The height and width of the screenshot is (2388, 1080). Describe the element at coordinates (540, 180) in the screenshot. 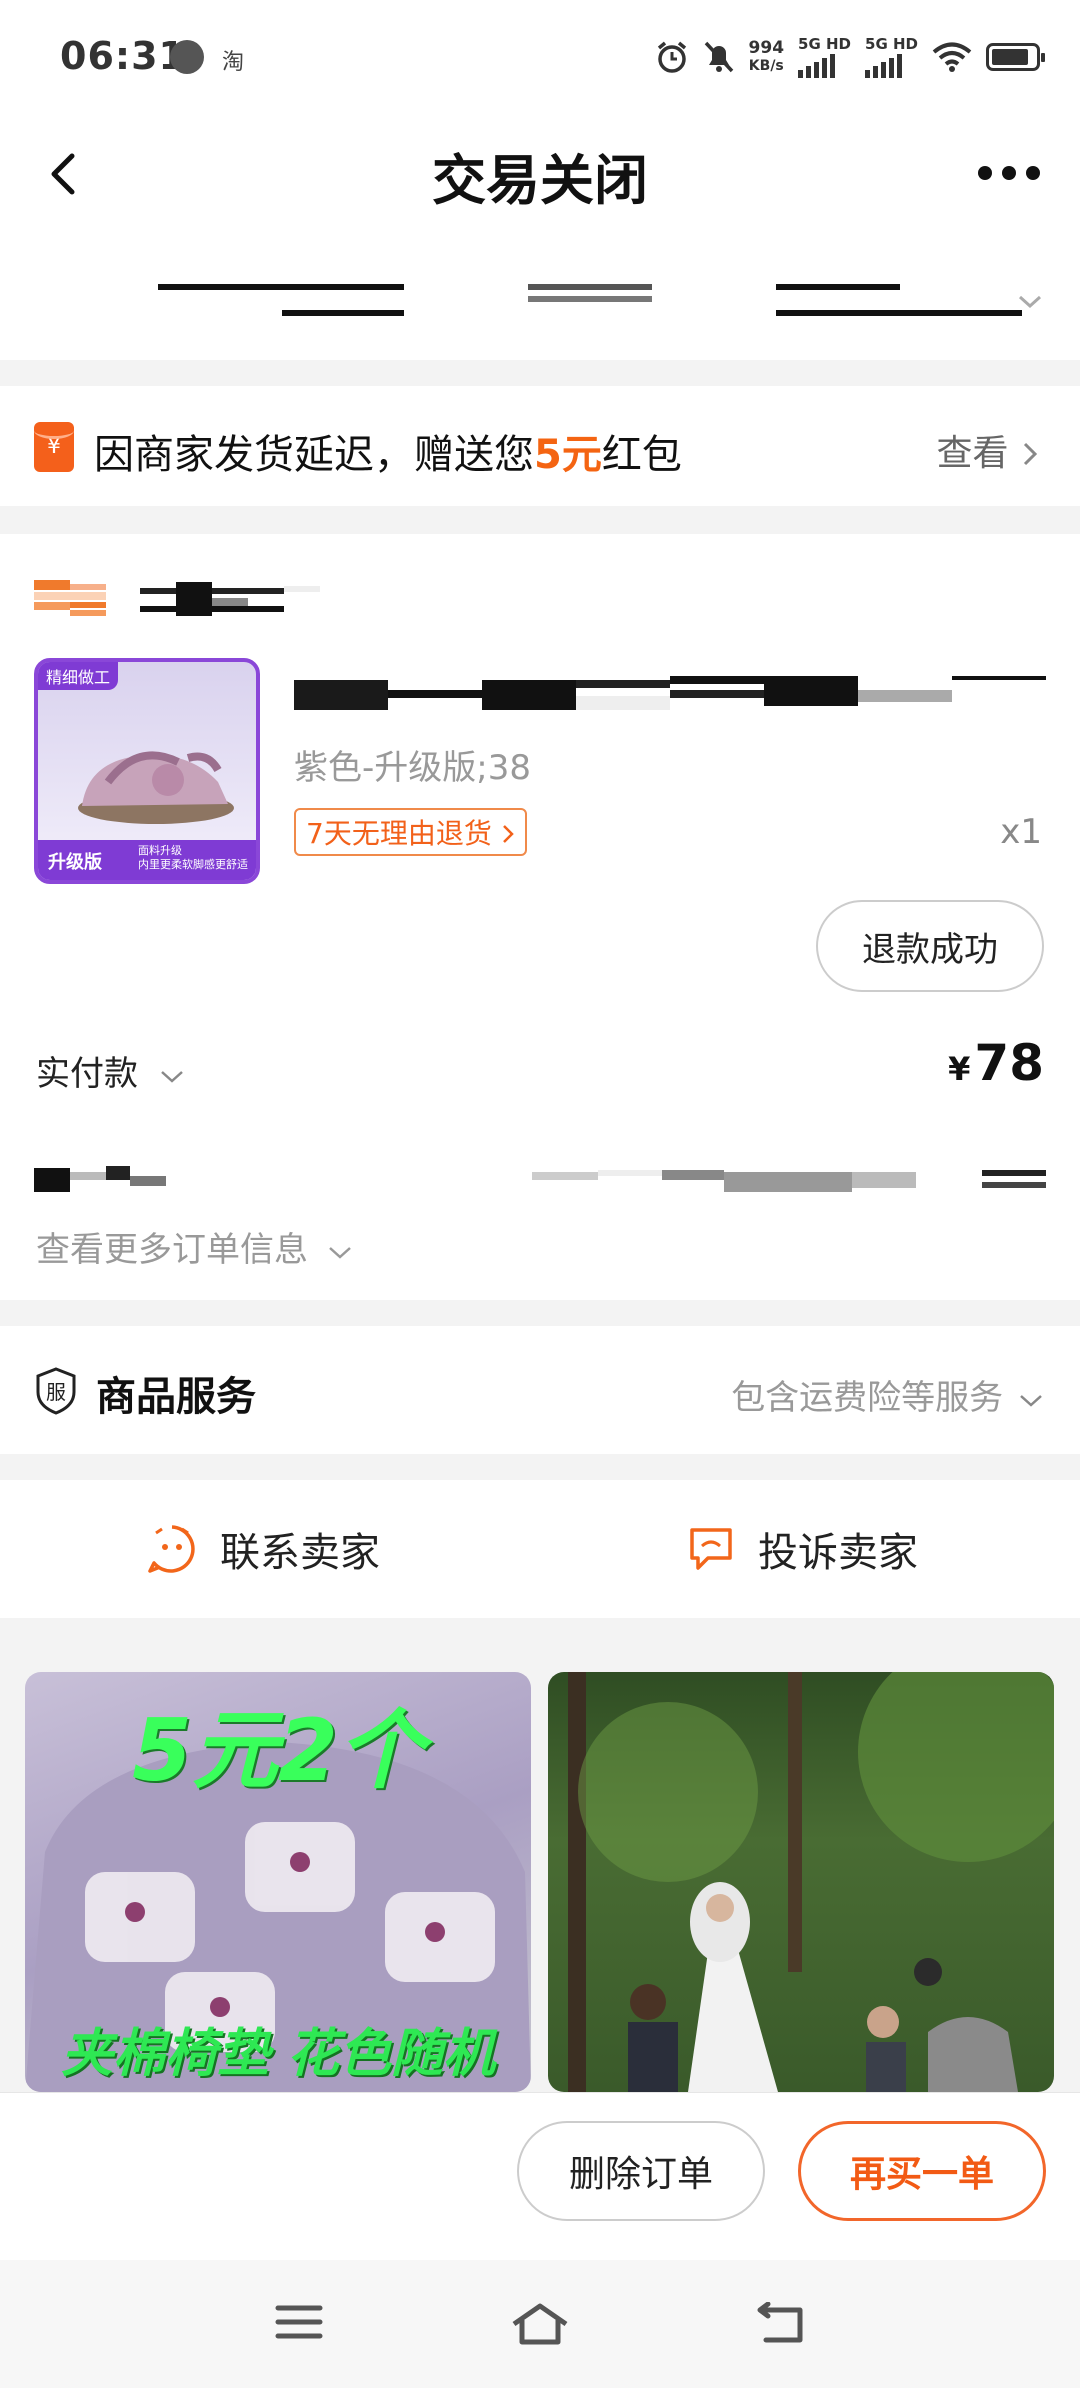

I see `page-title: 交易关闭` at that location.